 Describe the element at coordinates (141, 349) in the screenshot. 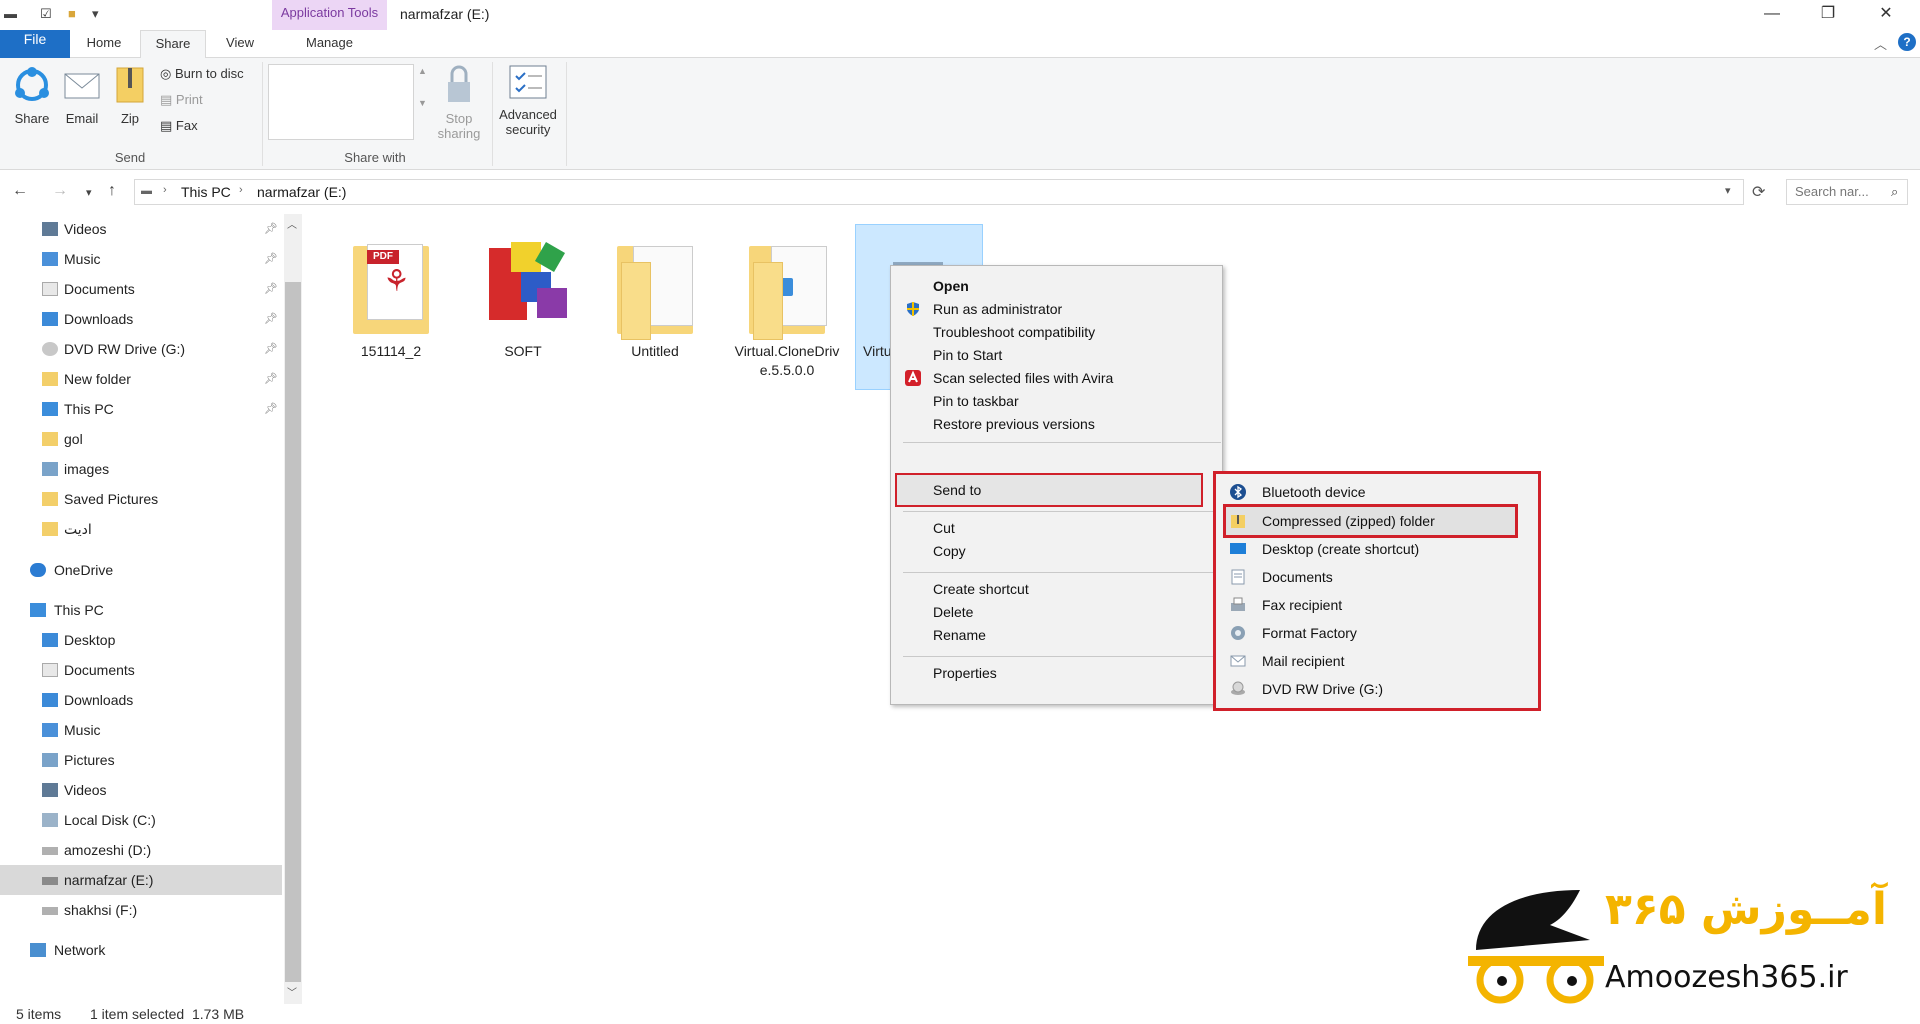

I see `nav-item-dvd-drive: DVD RW Drive (G:) 📌︎` at that location.